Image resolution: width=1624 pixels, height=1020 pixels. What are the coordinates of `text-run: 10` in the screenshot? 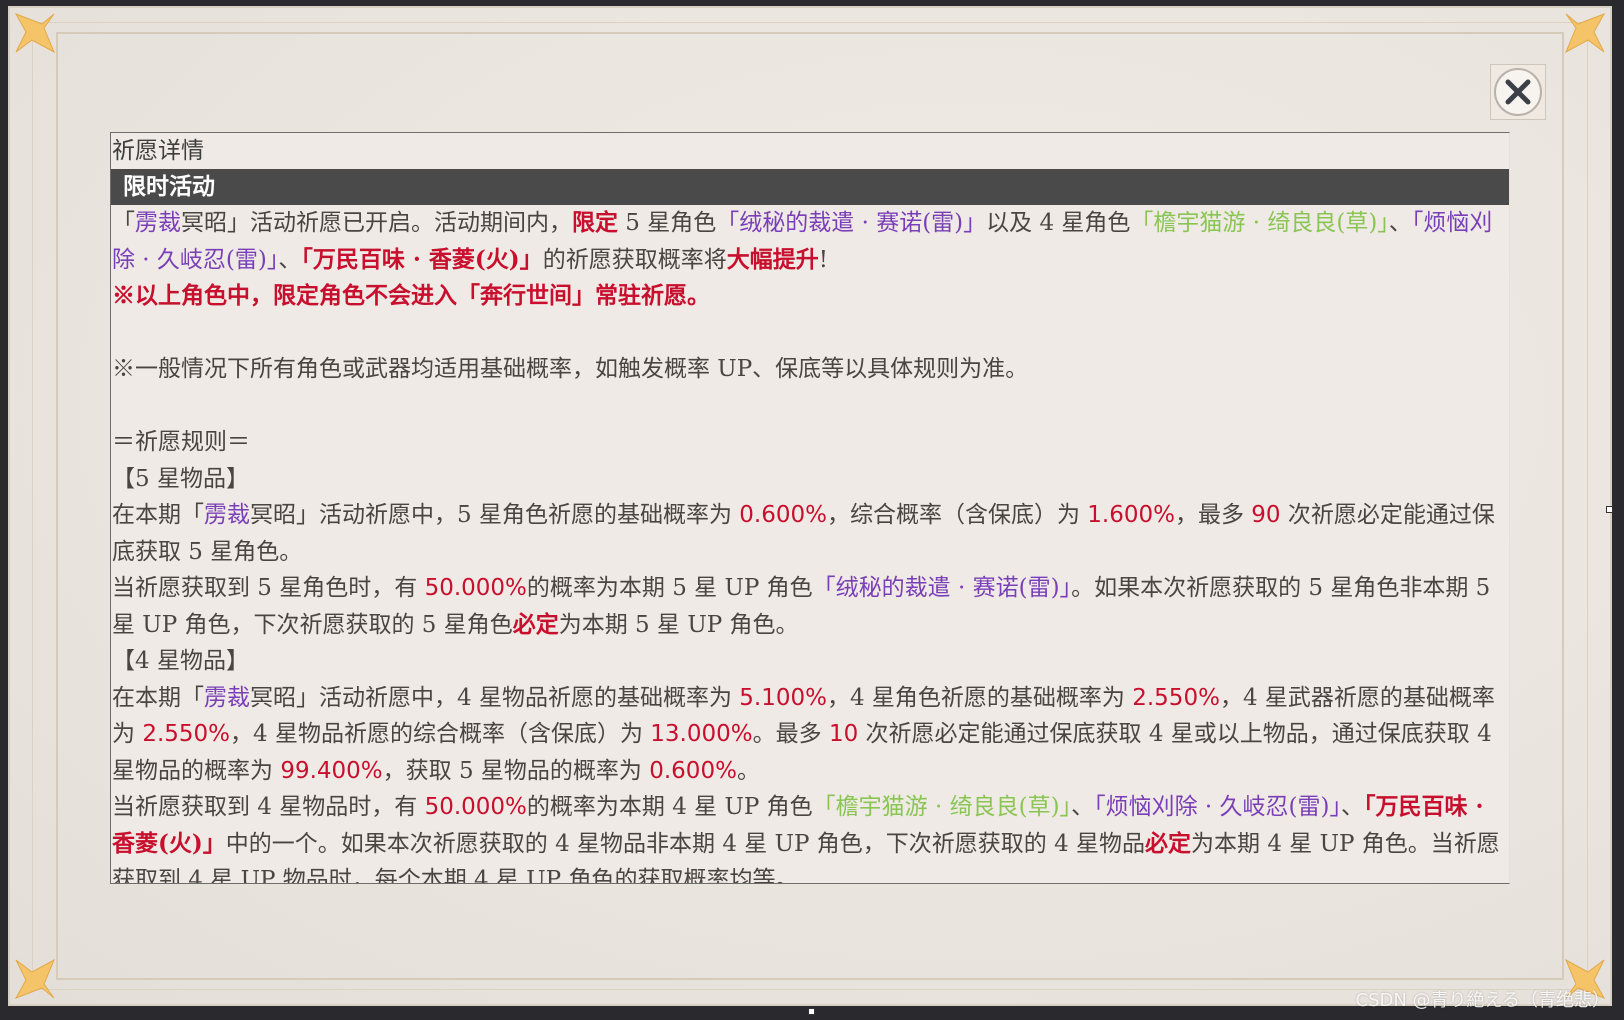 It's located at (843, 734).